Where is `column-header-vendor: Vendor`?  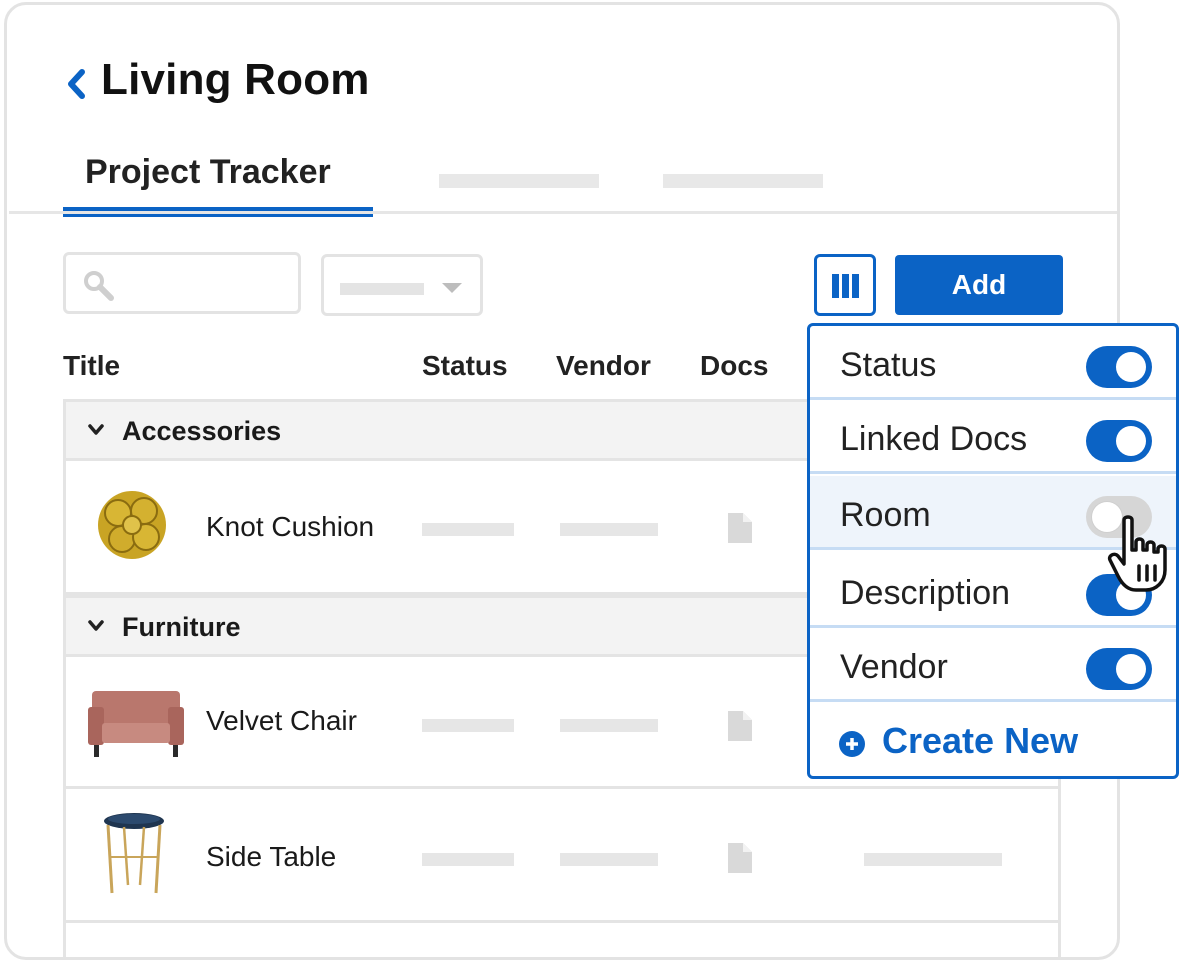
column-header-vendor: Vendor is located at coordinates (603, 366).